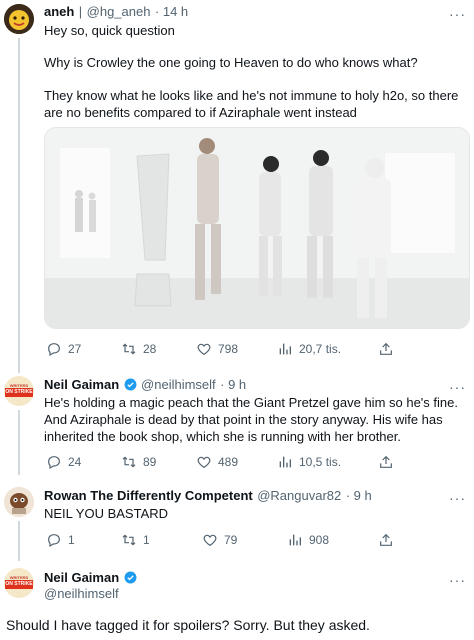 This screenshot has height=640, width=474. I want to click on retweet-button: 28, so click(138, 349).